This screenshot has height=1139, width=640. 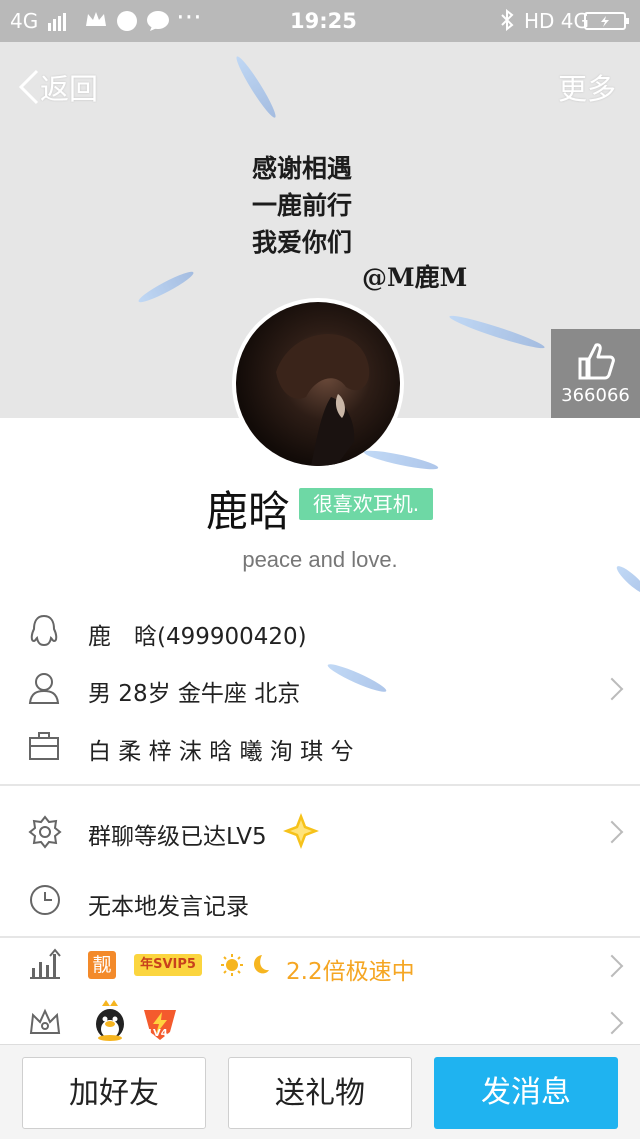 What do you see at coordinates (158, 23) in the screenshot?
I see `message-notification-icon` at bounding box center [158, 23].